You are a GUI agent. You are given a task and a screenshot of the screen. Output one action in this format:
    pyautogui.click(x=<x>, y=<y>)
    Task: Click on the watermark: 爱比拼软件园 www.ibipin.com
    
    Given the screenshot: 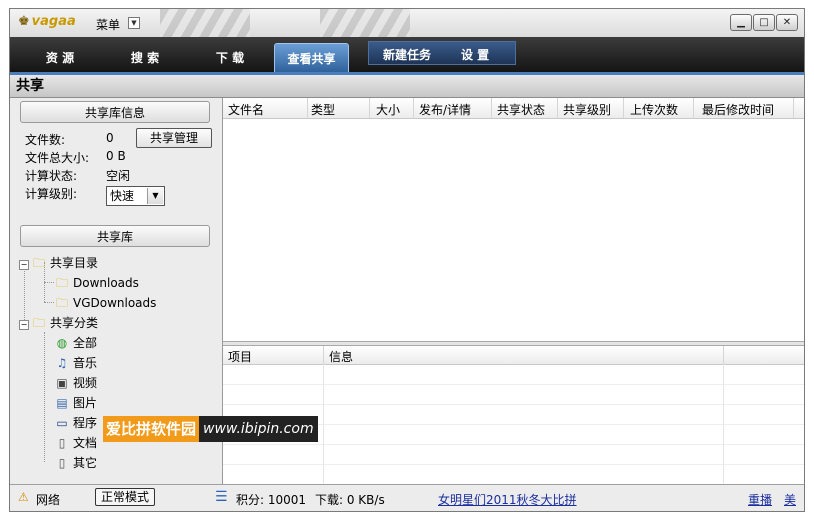 What is the action you would take?
    pyautogui.click(x=210, y=429)
    